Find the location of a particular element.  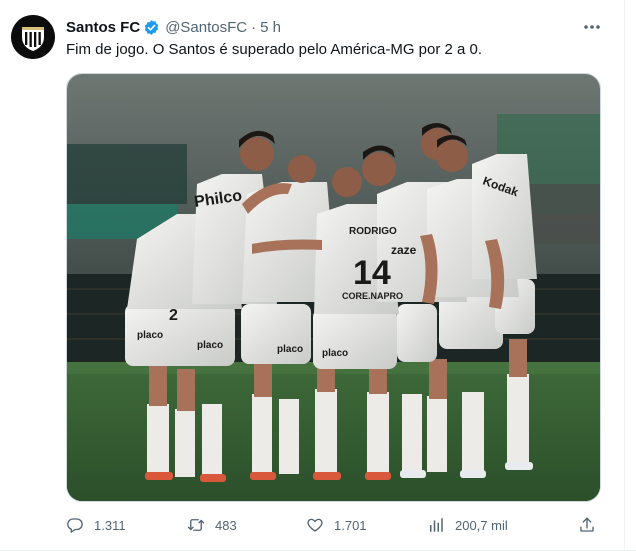

reply-count: 1.311 is located at coordinates (110, 525).